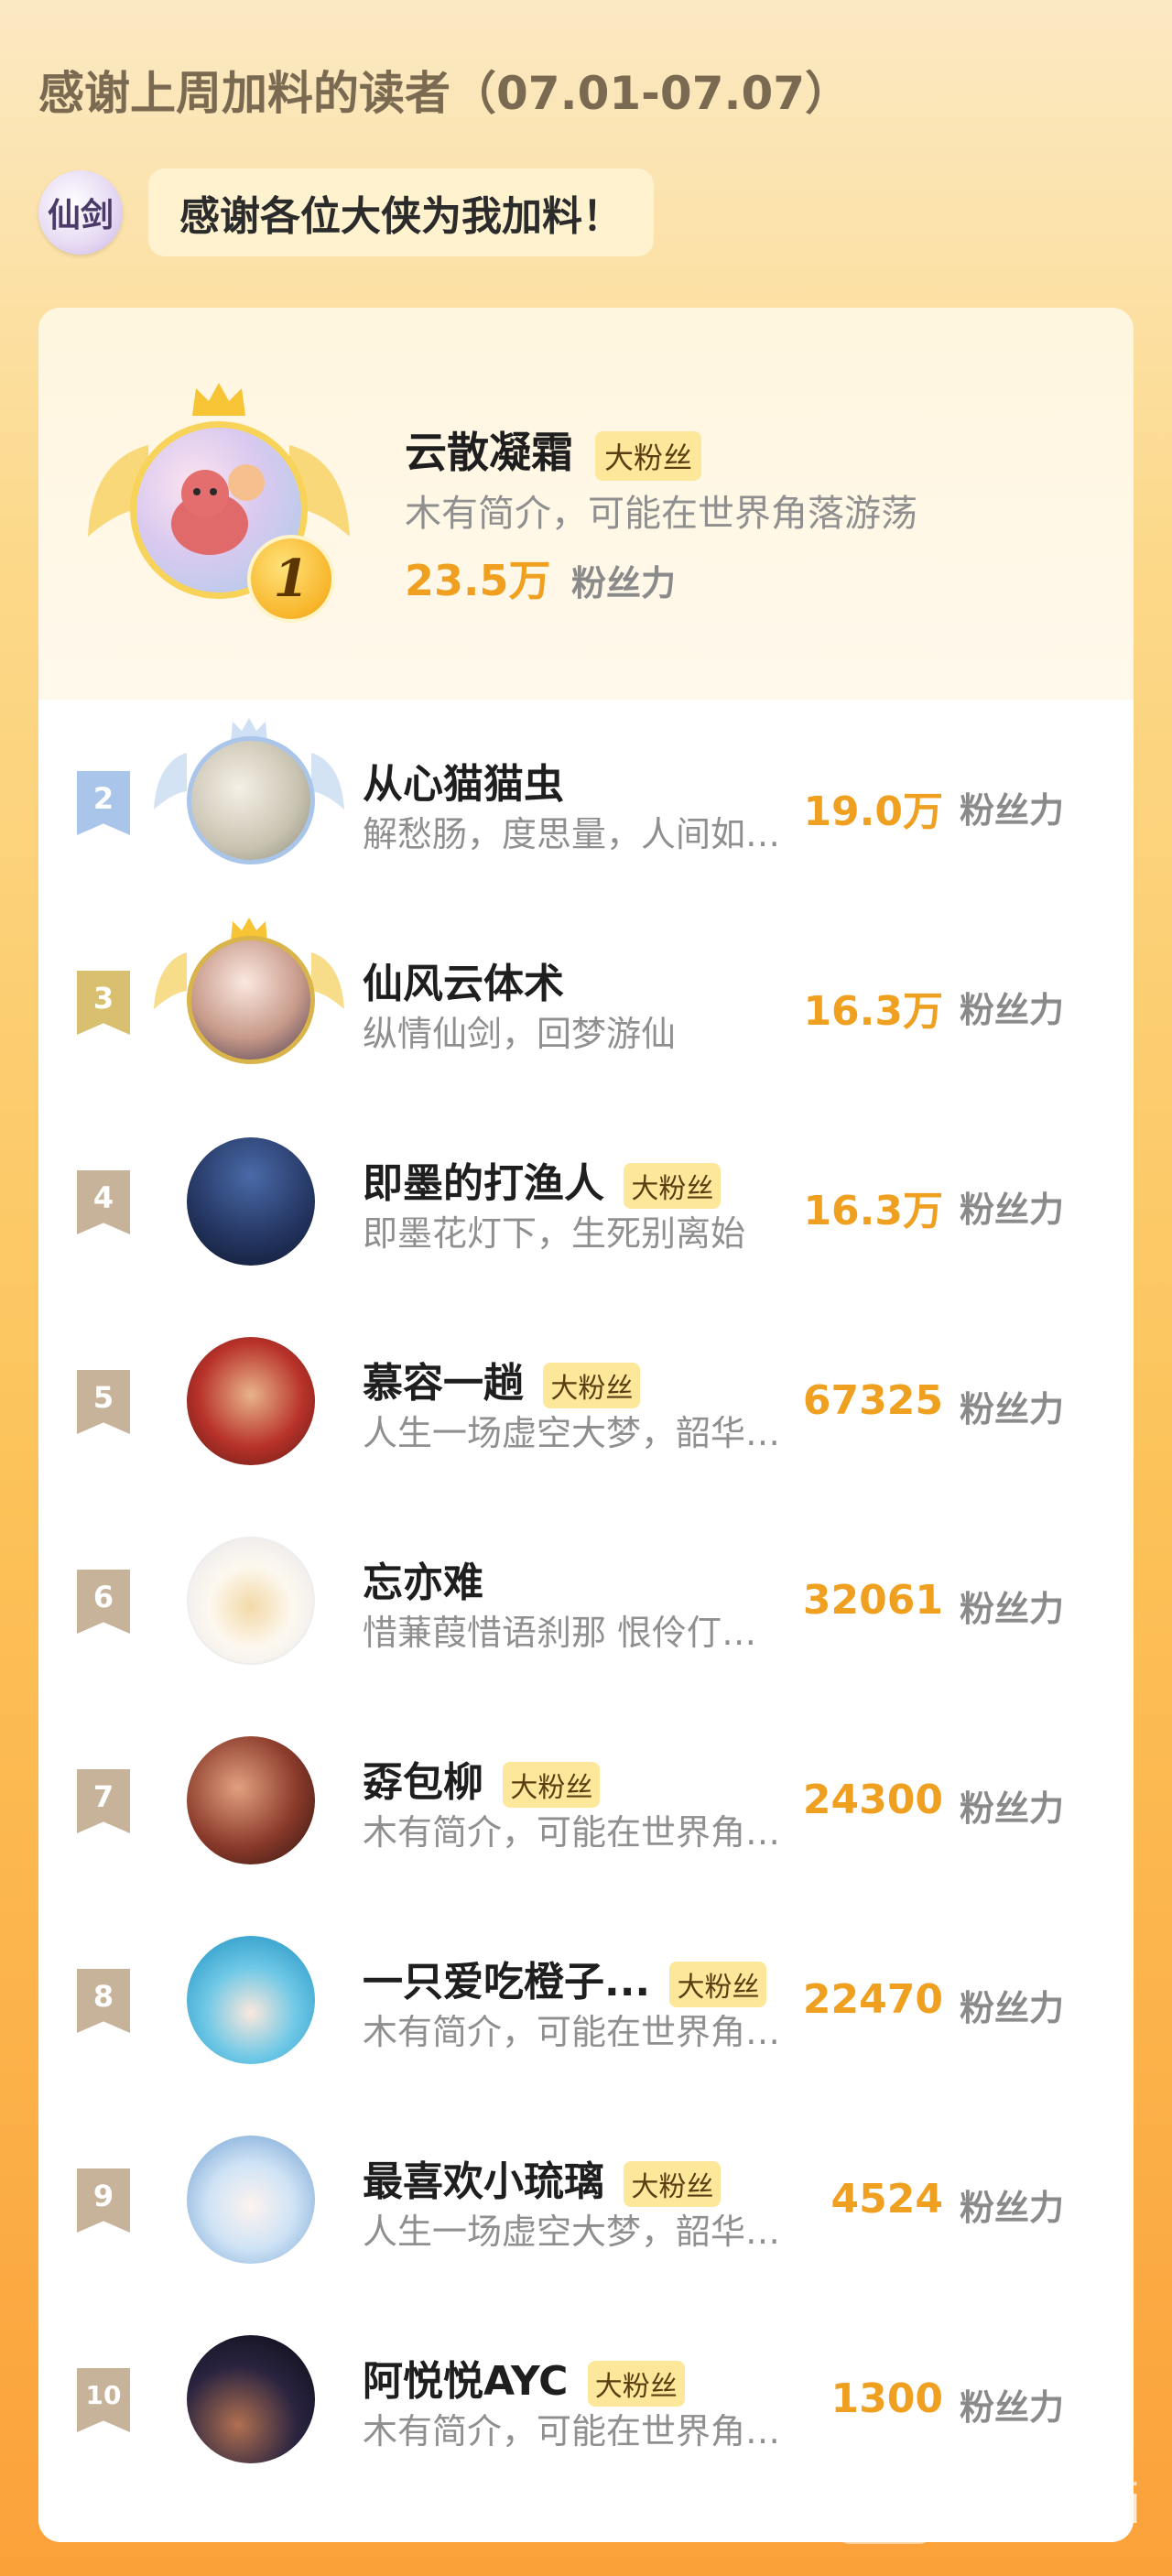  I want to click on reader-name: 仙风云体术, so click(463, 984).